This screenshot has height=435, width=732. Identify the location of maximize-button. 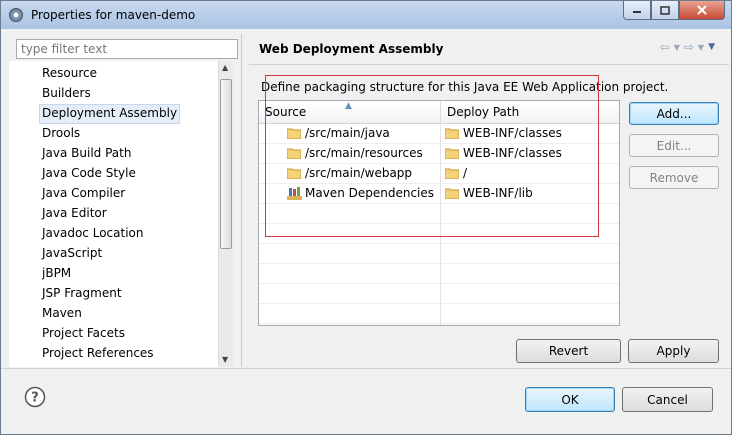
(665, 10).